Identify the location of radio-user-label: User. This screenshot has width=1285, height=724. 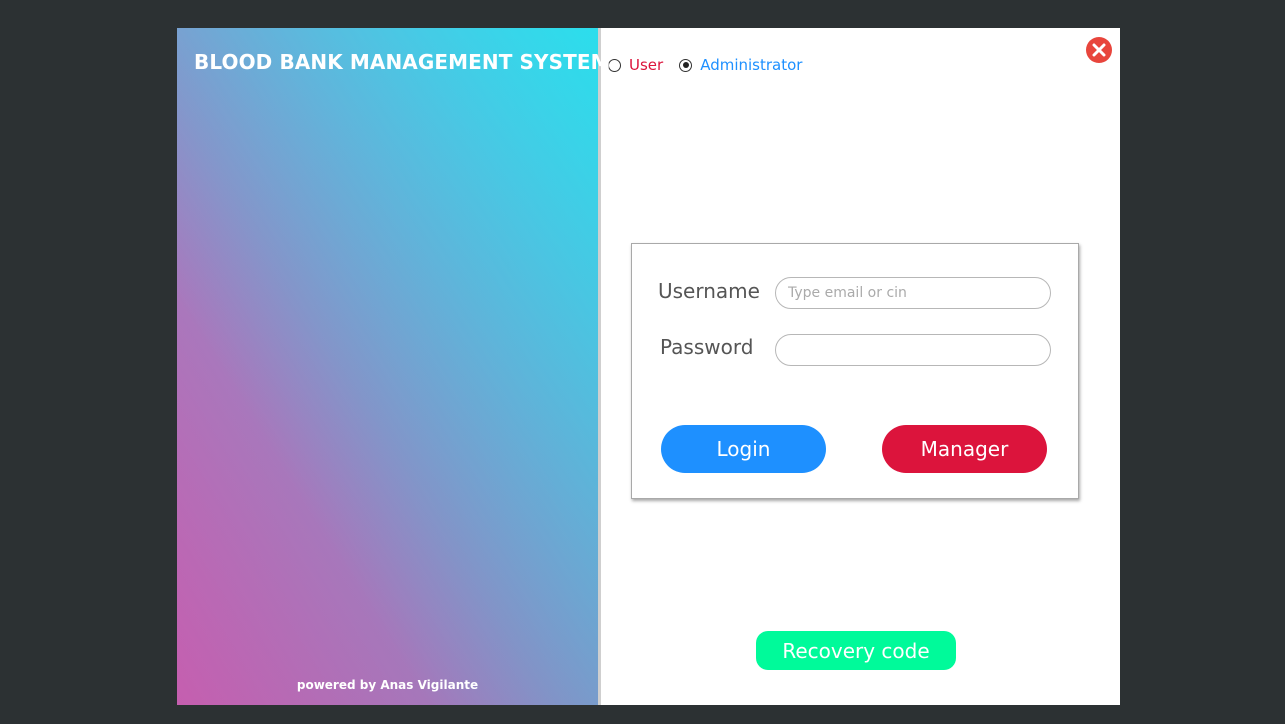
(646, 65).